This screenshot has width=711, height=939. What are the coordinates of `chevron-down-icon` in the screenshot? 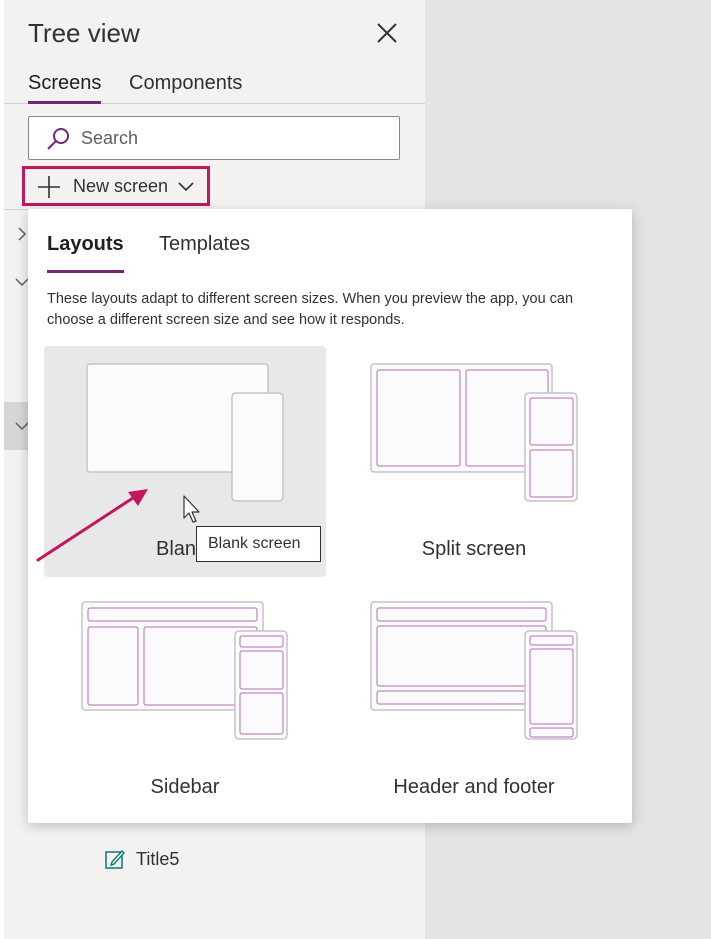 It's located at (186, 187).